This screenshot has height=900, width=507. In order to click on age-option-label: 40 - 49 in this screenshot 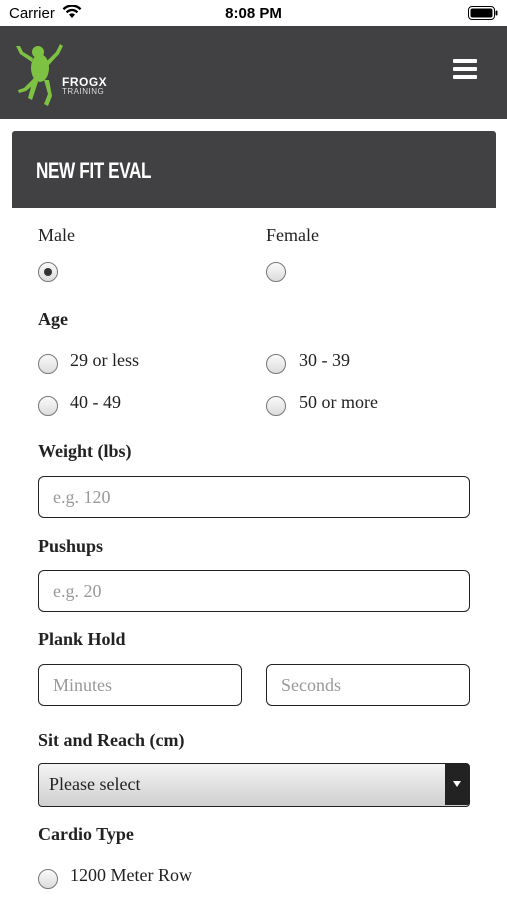, I will do `click(95, 402)`.